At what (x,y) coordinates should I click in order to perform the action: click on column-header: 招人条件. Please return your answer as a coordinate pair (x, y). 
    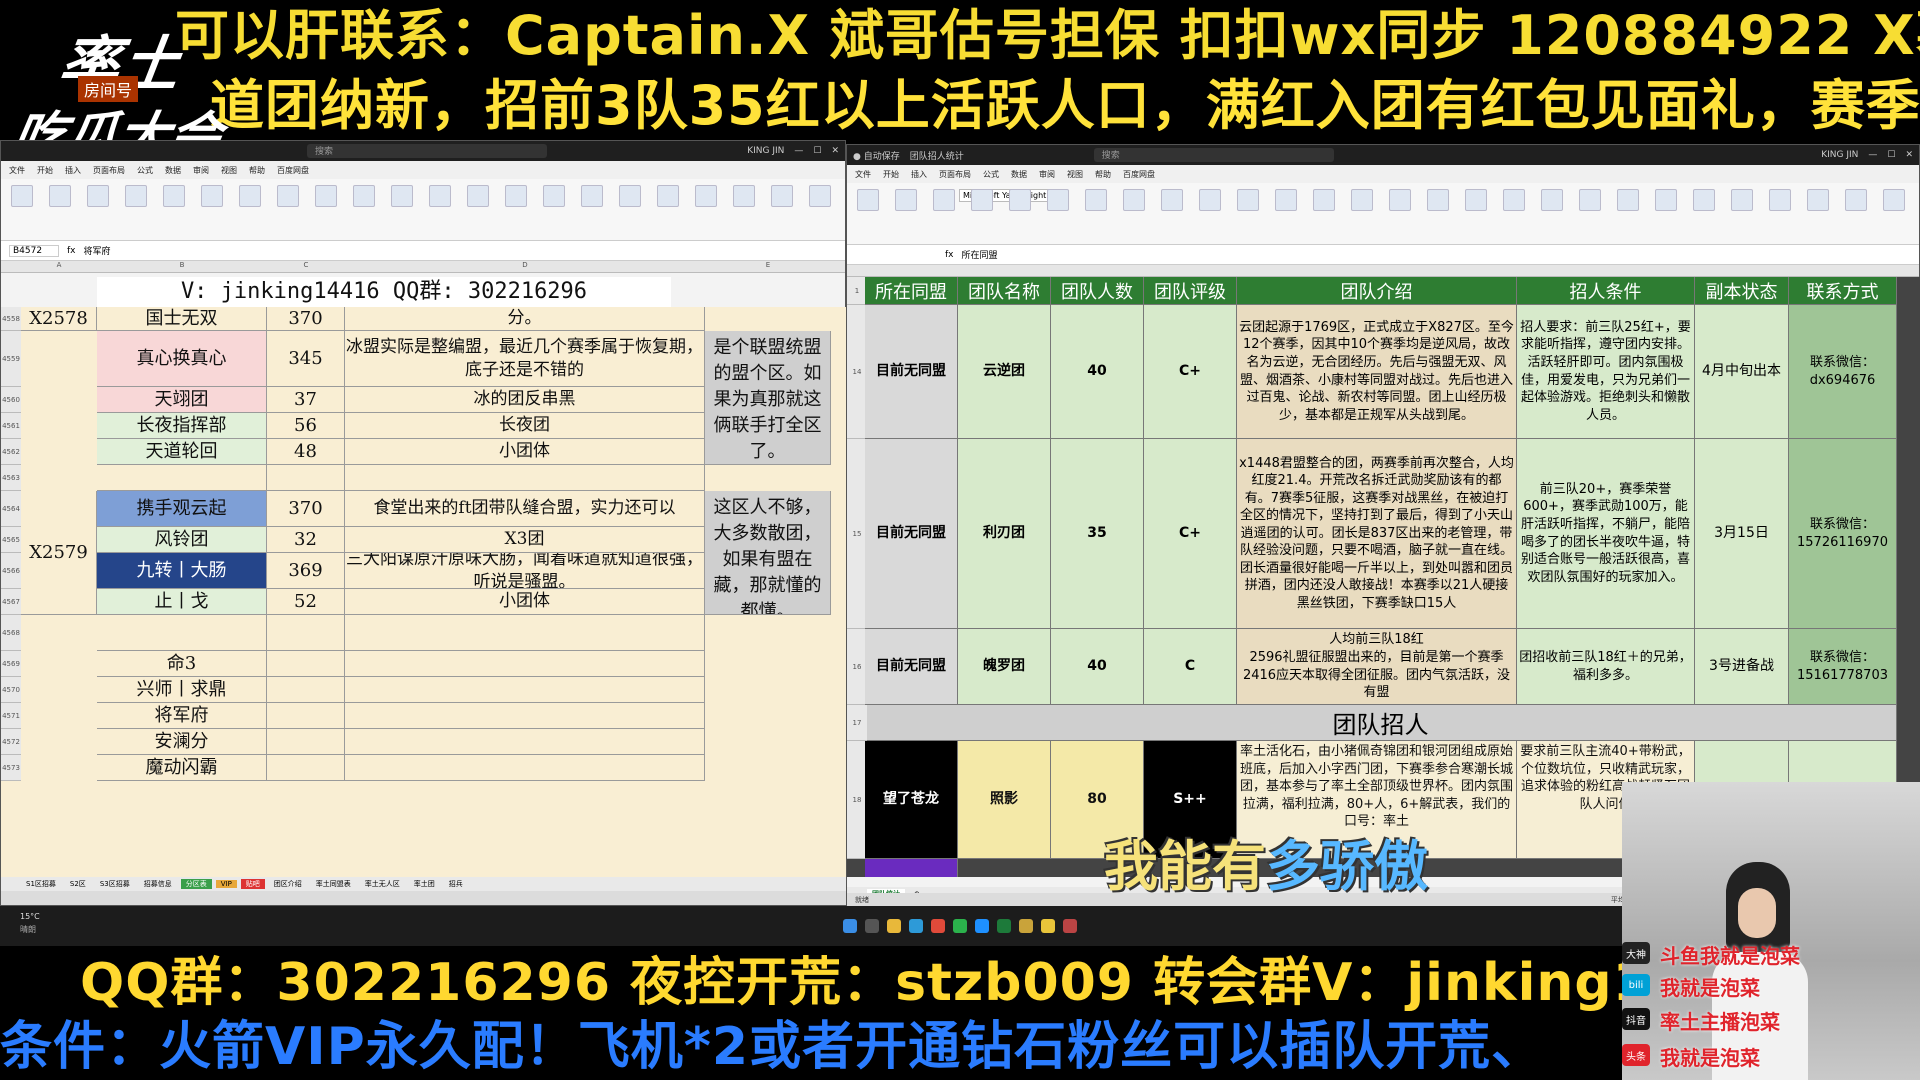
    Looking at the image, I should click on (1606, 291).